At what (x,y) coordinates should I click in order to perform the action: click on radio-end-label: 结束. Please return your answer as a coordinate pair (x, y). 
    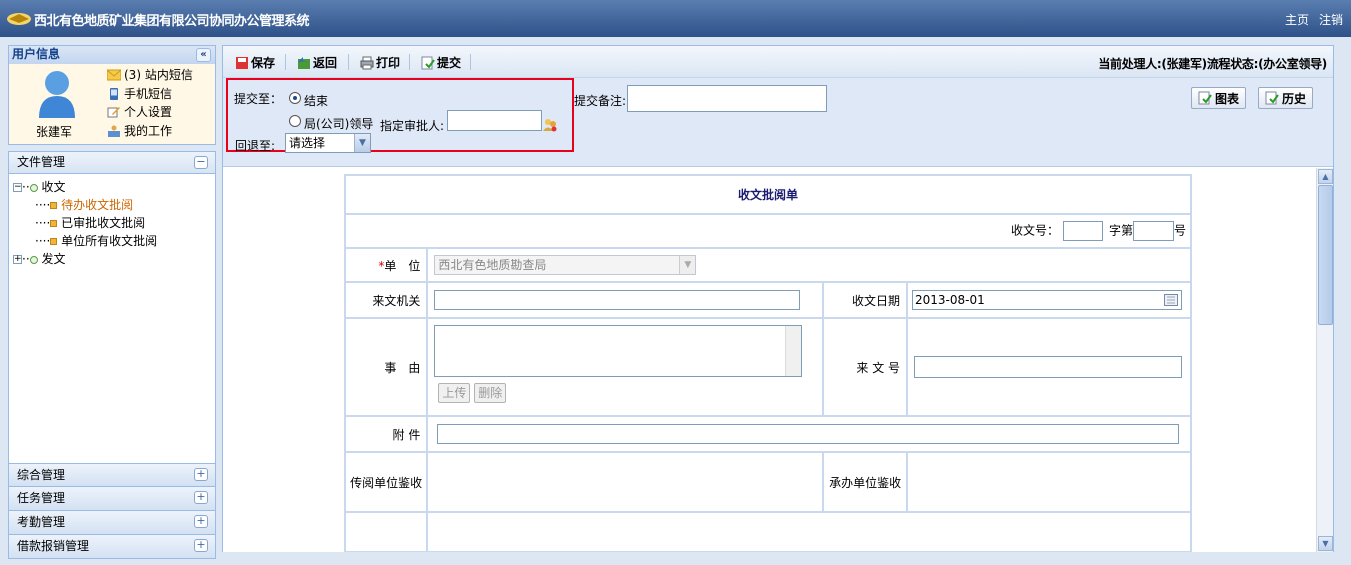
    Looking at the image, I should click on (316, 101).